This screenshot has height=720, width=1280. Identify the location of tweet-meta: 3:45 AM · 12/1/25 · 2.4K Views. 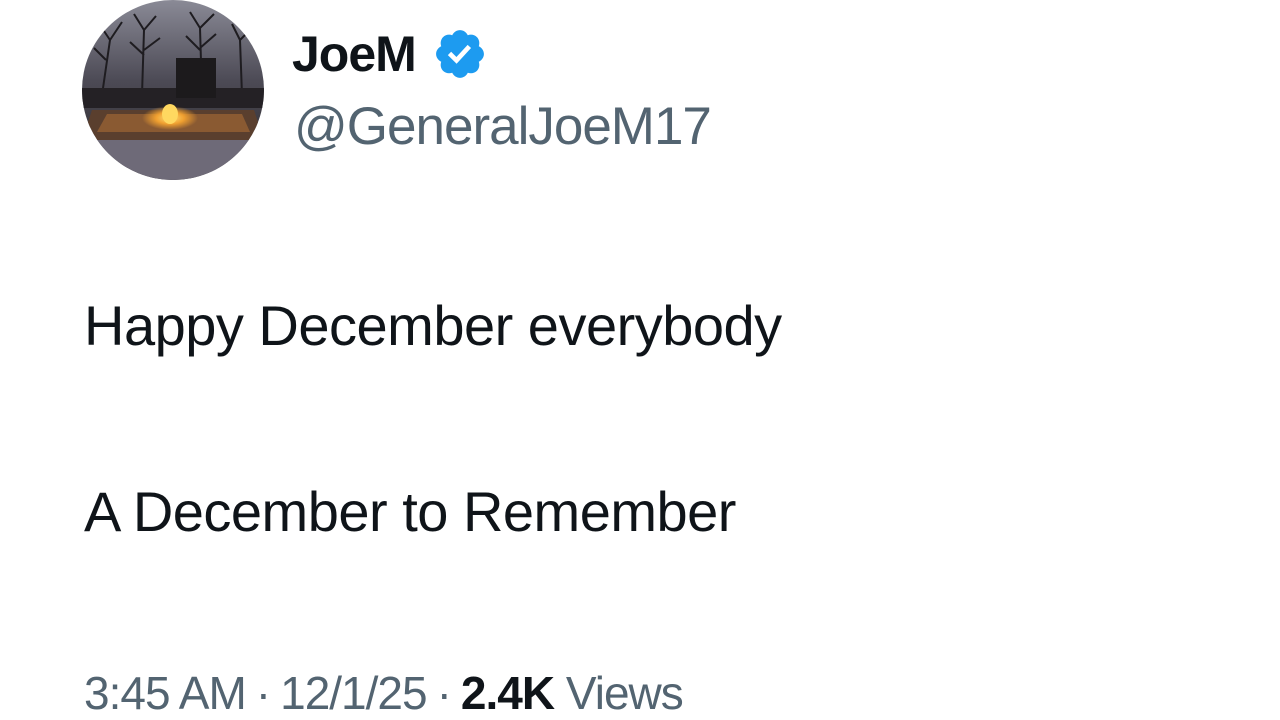
(384, 693).